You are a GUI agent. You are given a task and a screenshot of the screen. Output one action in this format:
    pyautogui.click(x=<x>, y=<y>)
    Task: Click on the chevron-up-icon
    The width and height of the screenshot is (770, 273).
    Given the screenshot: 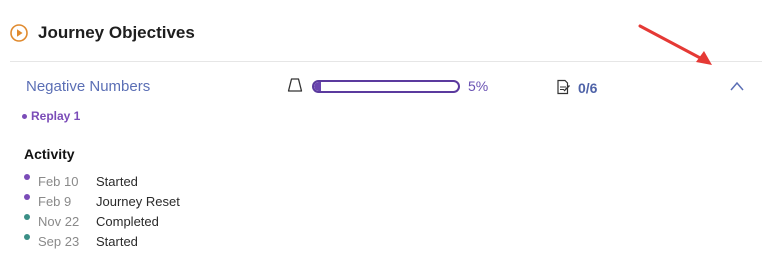 What is the action you would take?
    pyautogui.click(x=737, y=86)
    